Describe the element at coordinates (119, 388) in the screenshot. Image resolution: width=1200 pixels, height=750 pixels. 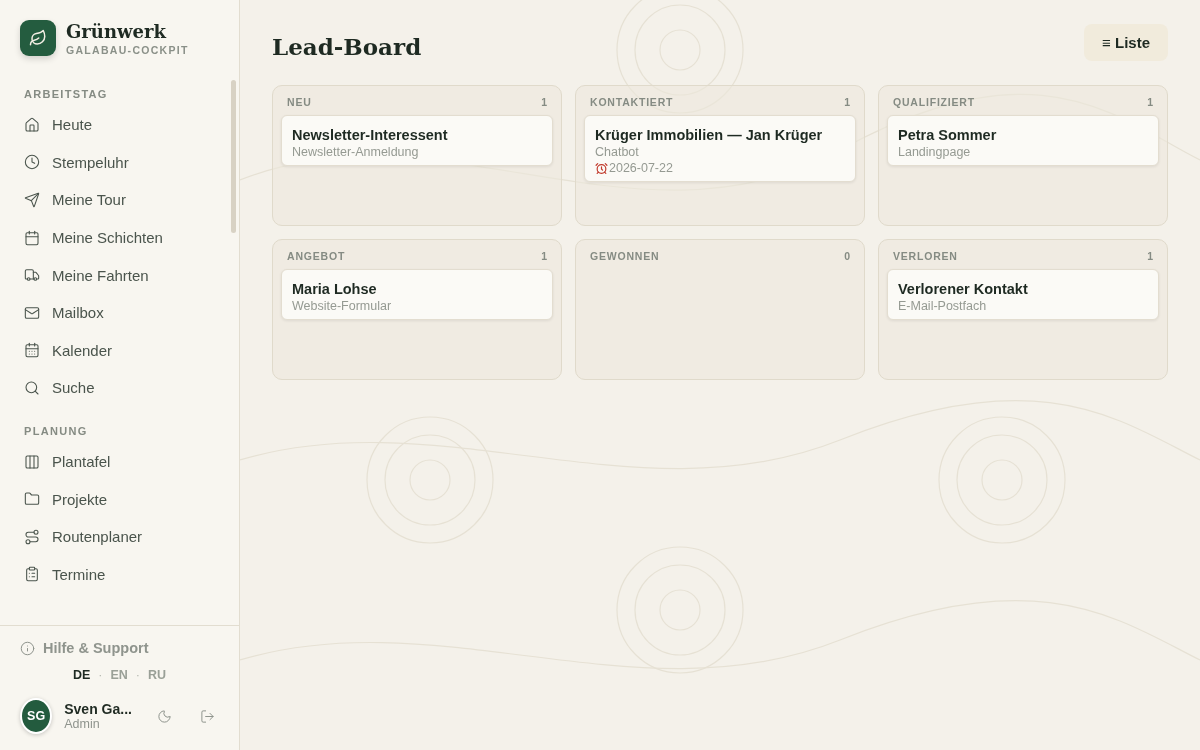
I see `nav-item: Suche` at that location.